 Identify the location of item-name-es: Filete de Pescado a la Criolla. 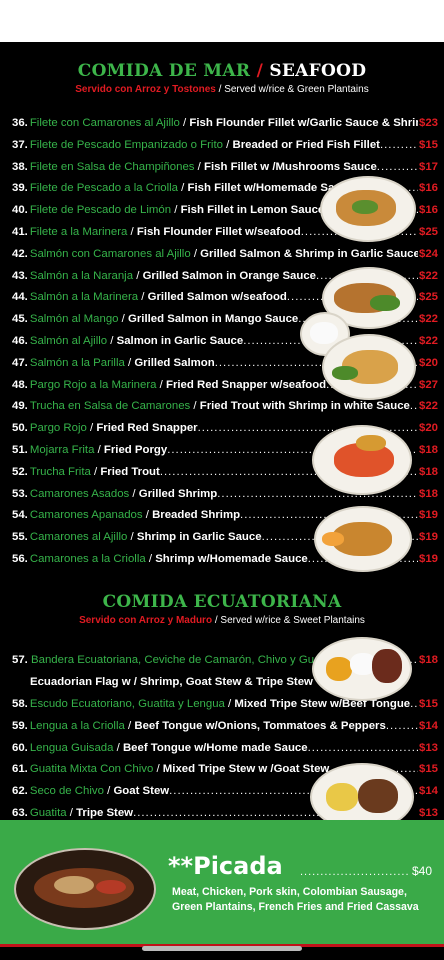
(103, 188).